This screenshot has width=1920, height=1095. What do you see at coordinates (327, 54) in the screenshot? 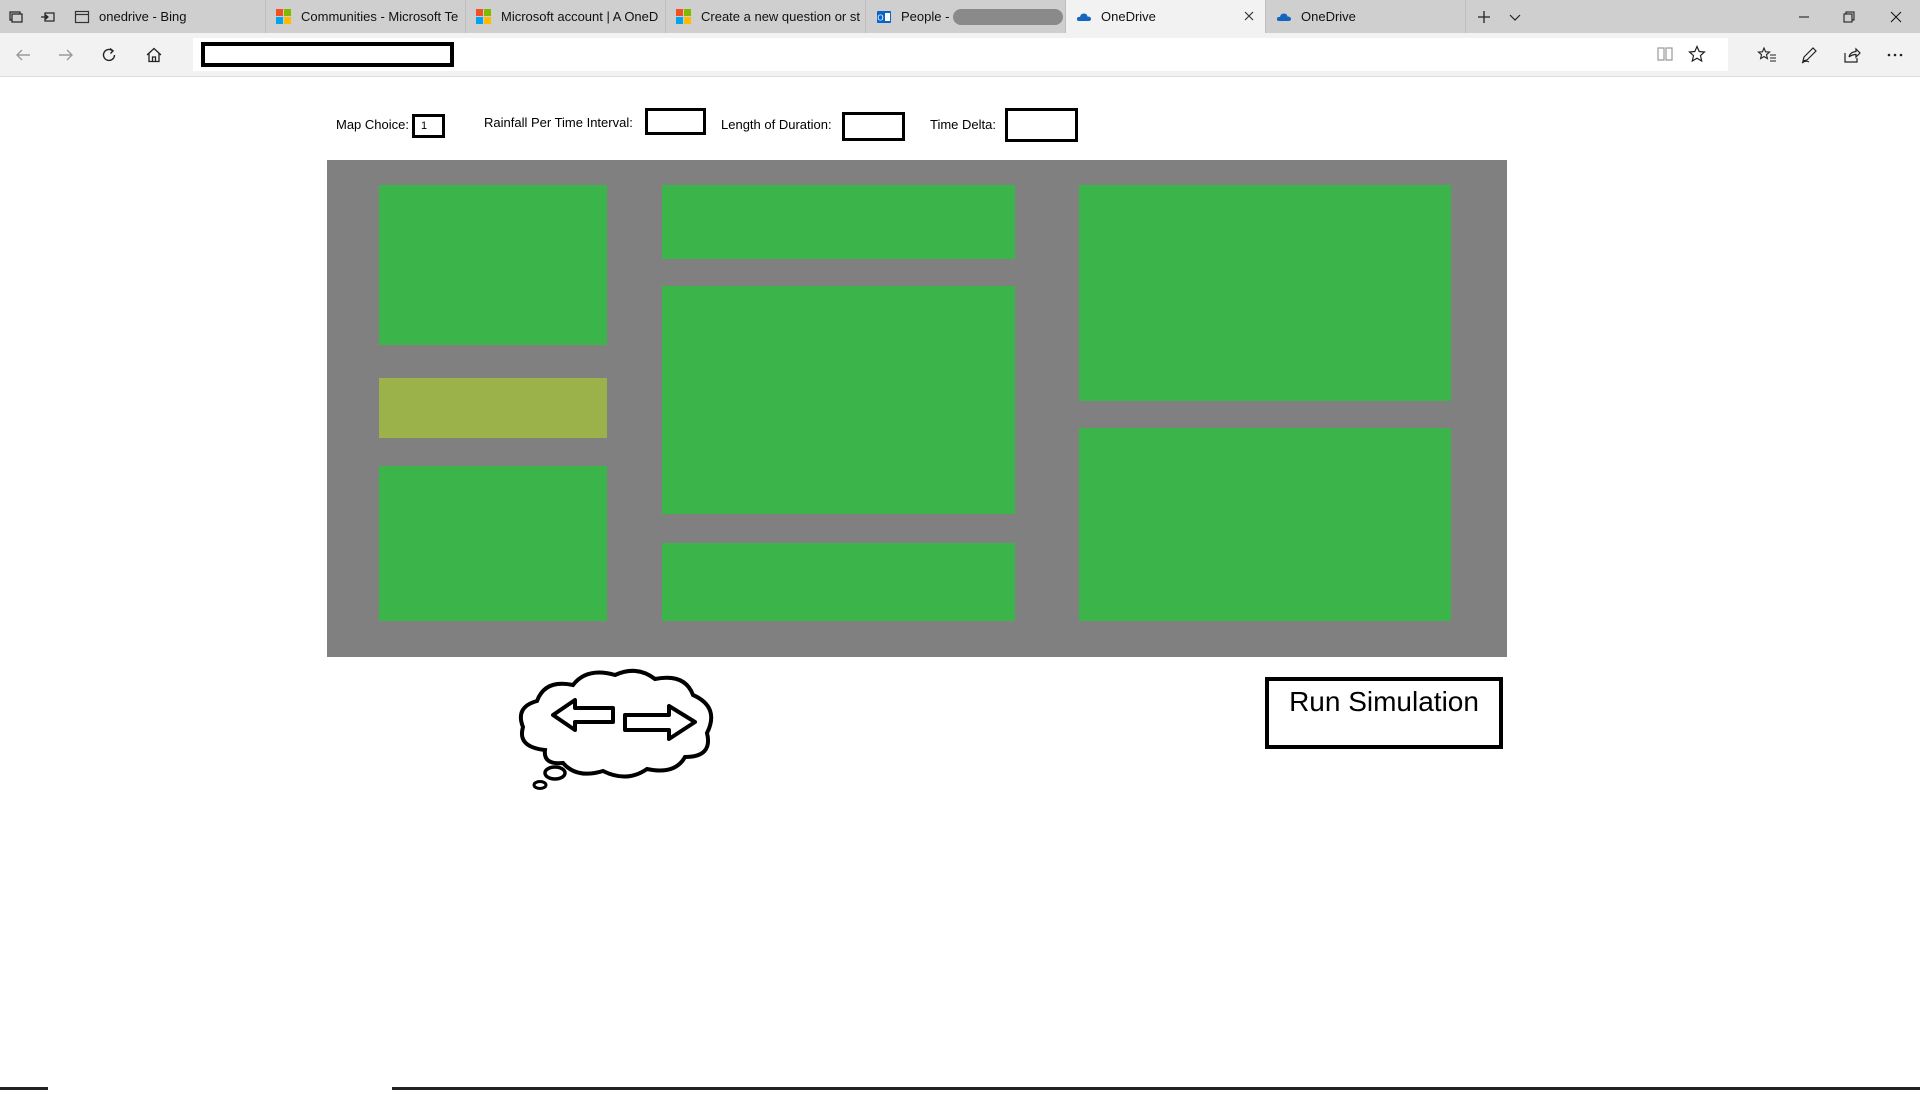
I see `address-input` at bounding box center [327, 54].